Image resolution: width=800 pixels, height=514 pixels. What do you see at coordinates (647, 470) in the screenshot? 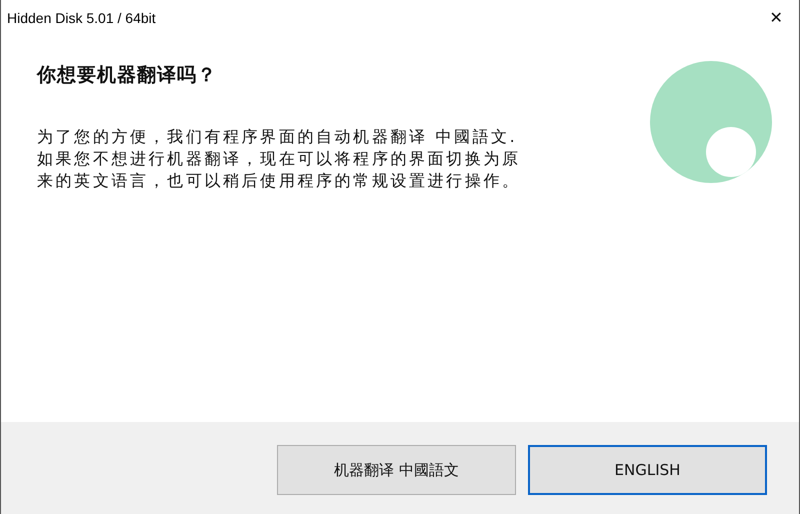
I see `english-button: ENGLISH` at bounding box center [647, 470].